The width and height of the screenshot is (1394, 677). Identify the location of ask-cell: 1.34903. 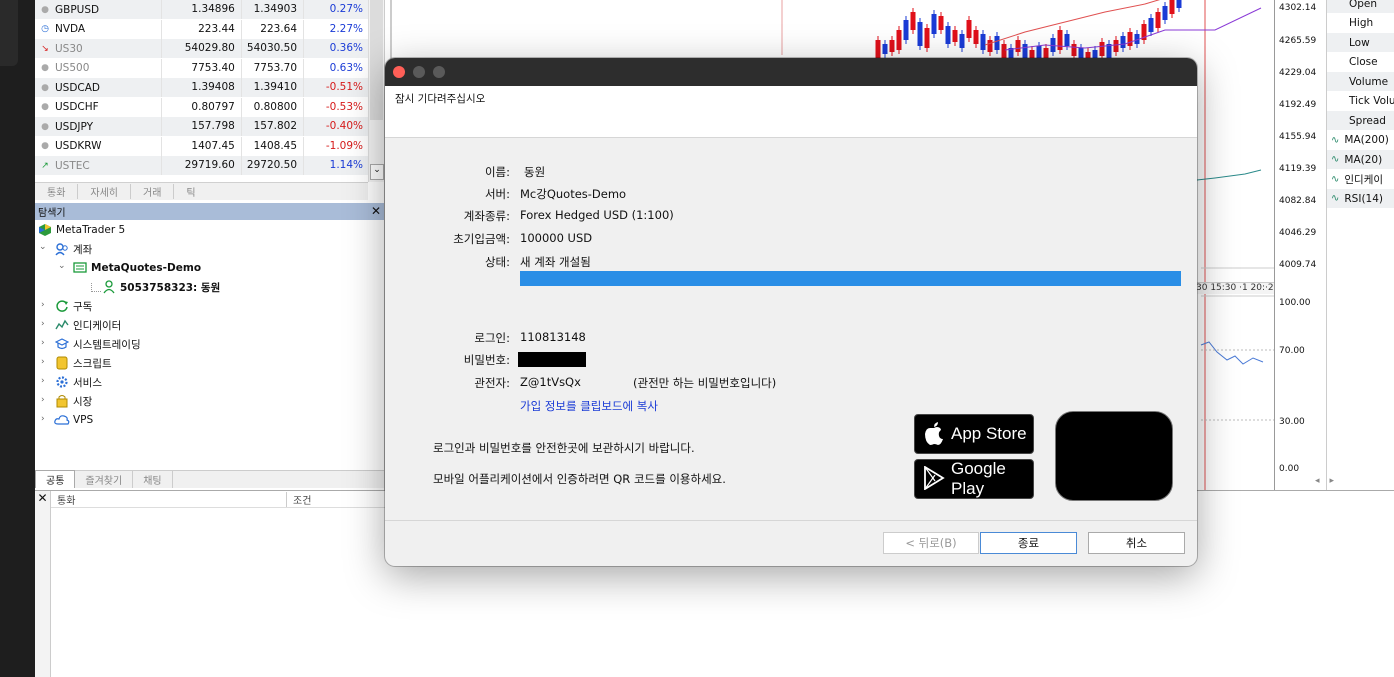
(271, 10).